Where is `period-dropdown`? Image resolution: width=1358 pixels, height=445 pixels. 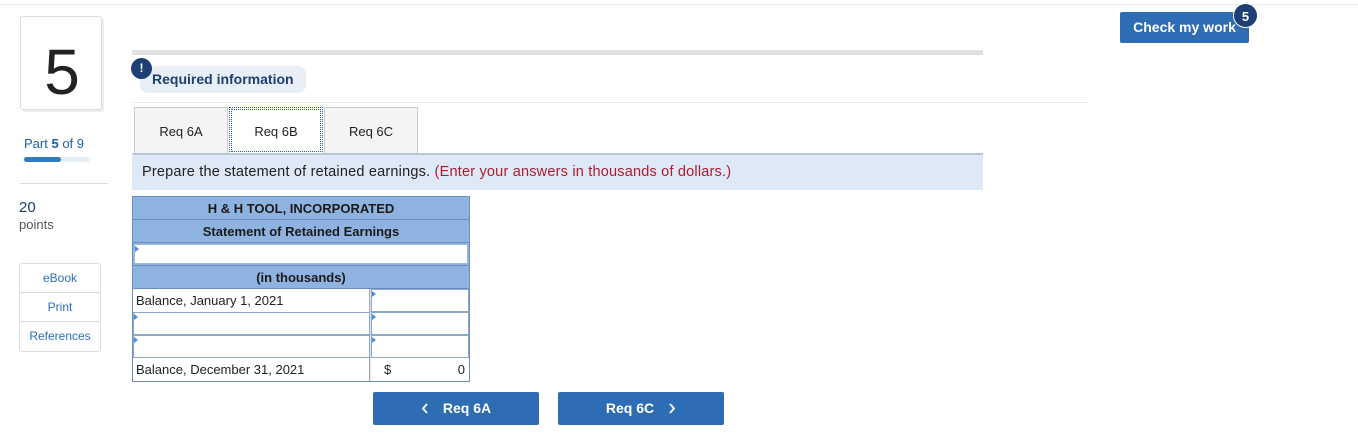 period-dropdown is located at coordinates (301, 254).